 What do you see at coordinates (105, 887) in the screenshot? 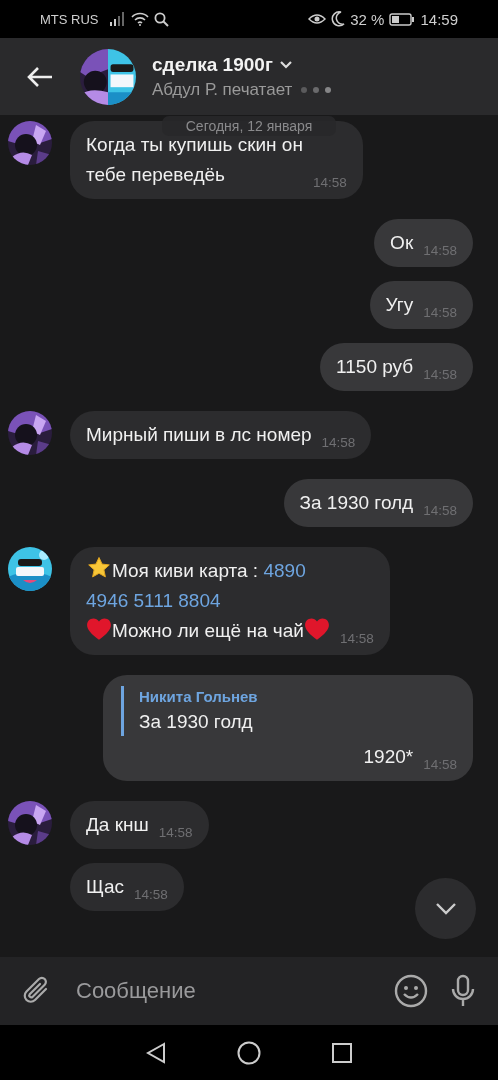
I see `message-text: Щас` at bounding box center [105, 887].